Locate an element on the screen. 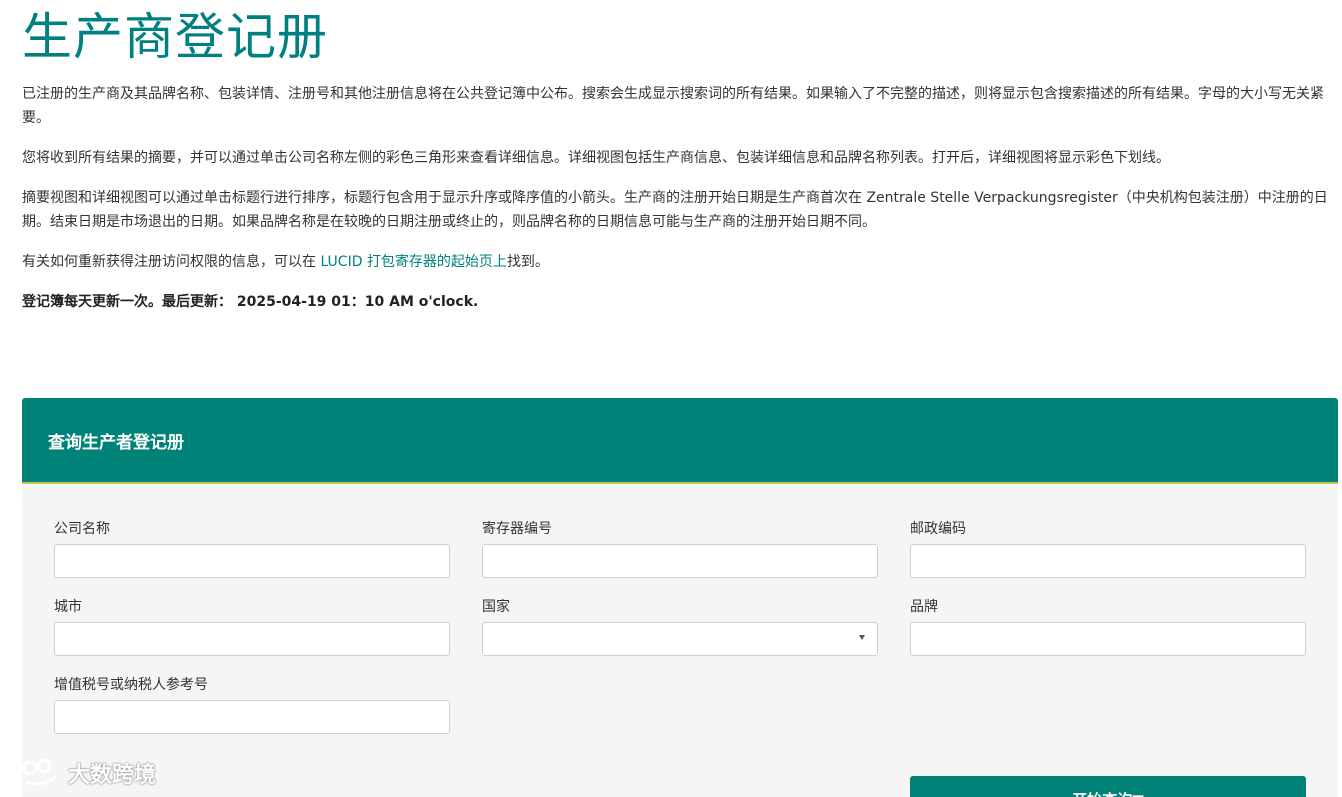  vat-number-field-group: 增值税号或纳税人参考号 is located at coordinates (252, 704).